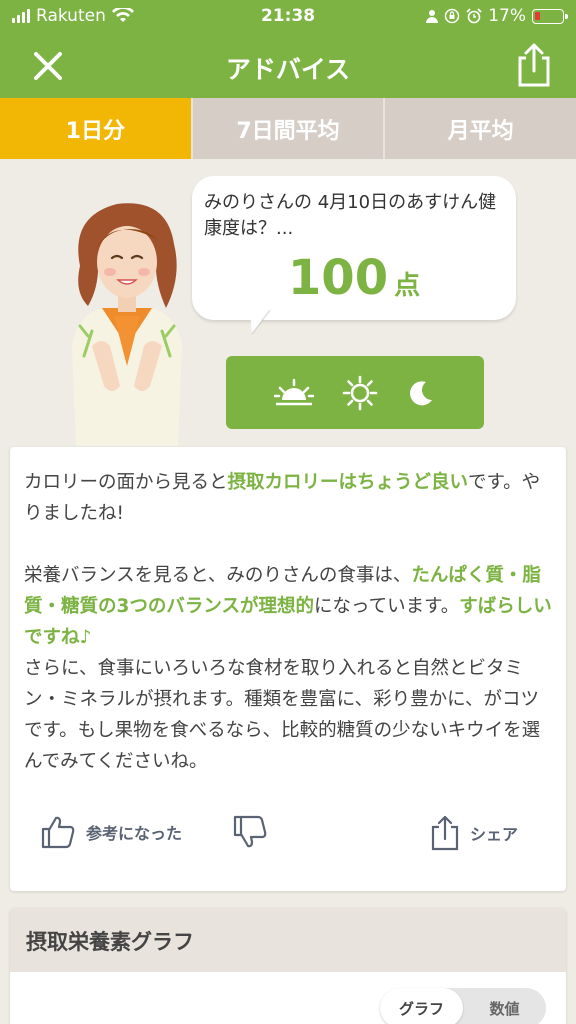 This screenshot has width=576, height=1024. What do you see at coordinates (134, 833) in the screenshot?
I see `helpful-label: 参考になった` at bounding box center [134, 833].